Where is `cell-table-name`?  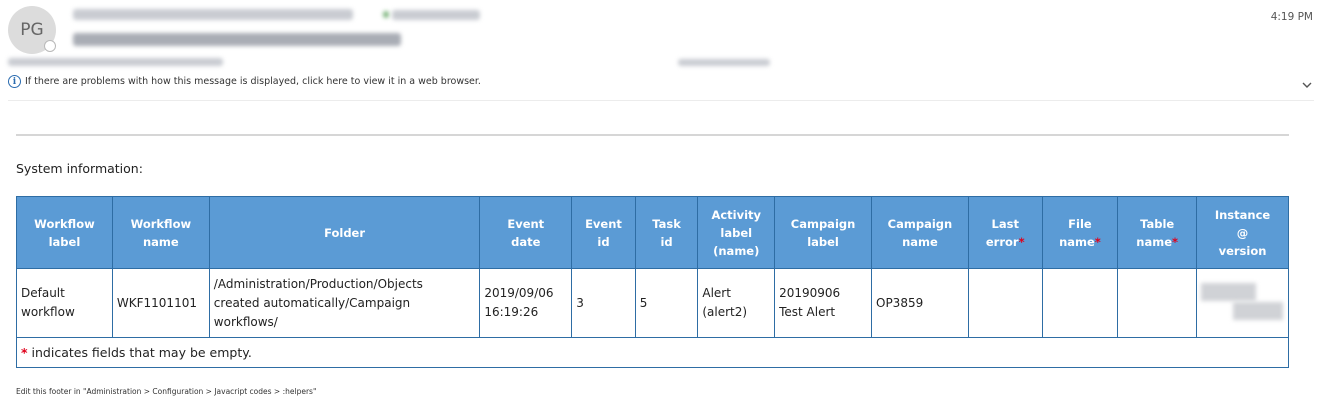
cell-table-name is located at coordinates (1157, 303).